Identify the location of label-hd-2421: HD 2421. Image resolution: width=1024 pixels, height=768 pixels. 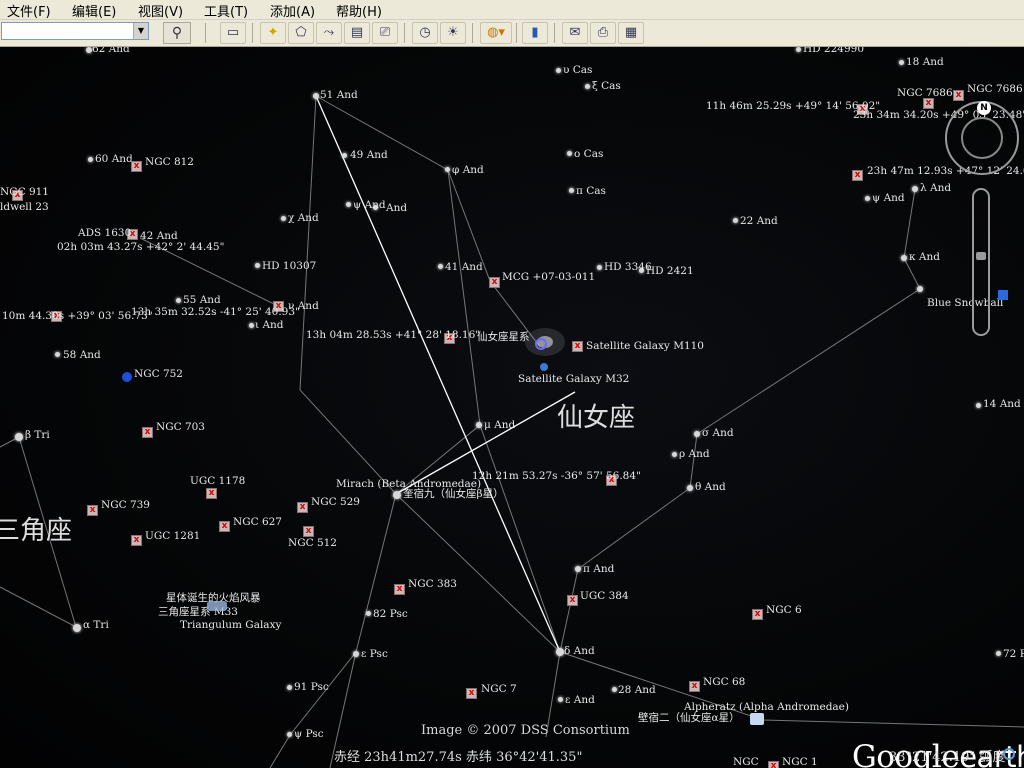
(670, 271).